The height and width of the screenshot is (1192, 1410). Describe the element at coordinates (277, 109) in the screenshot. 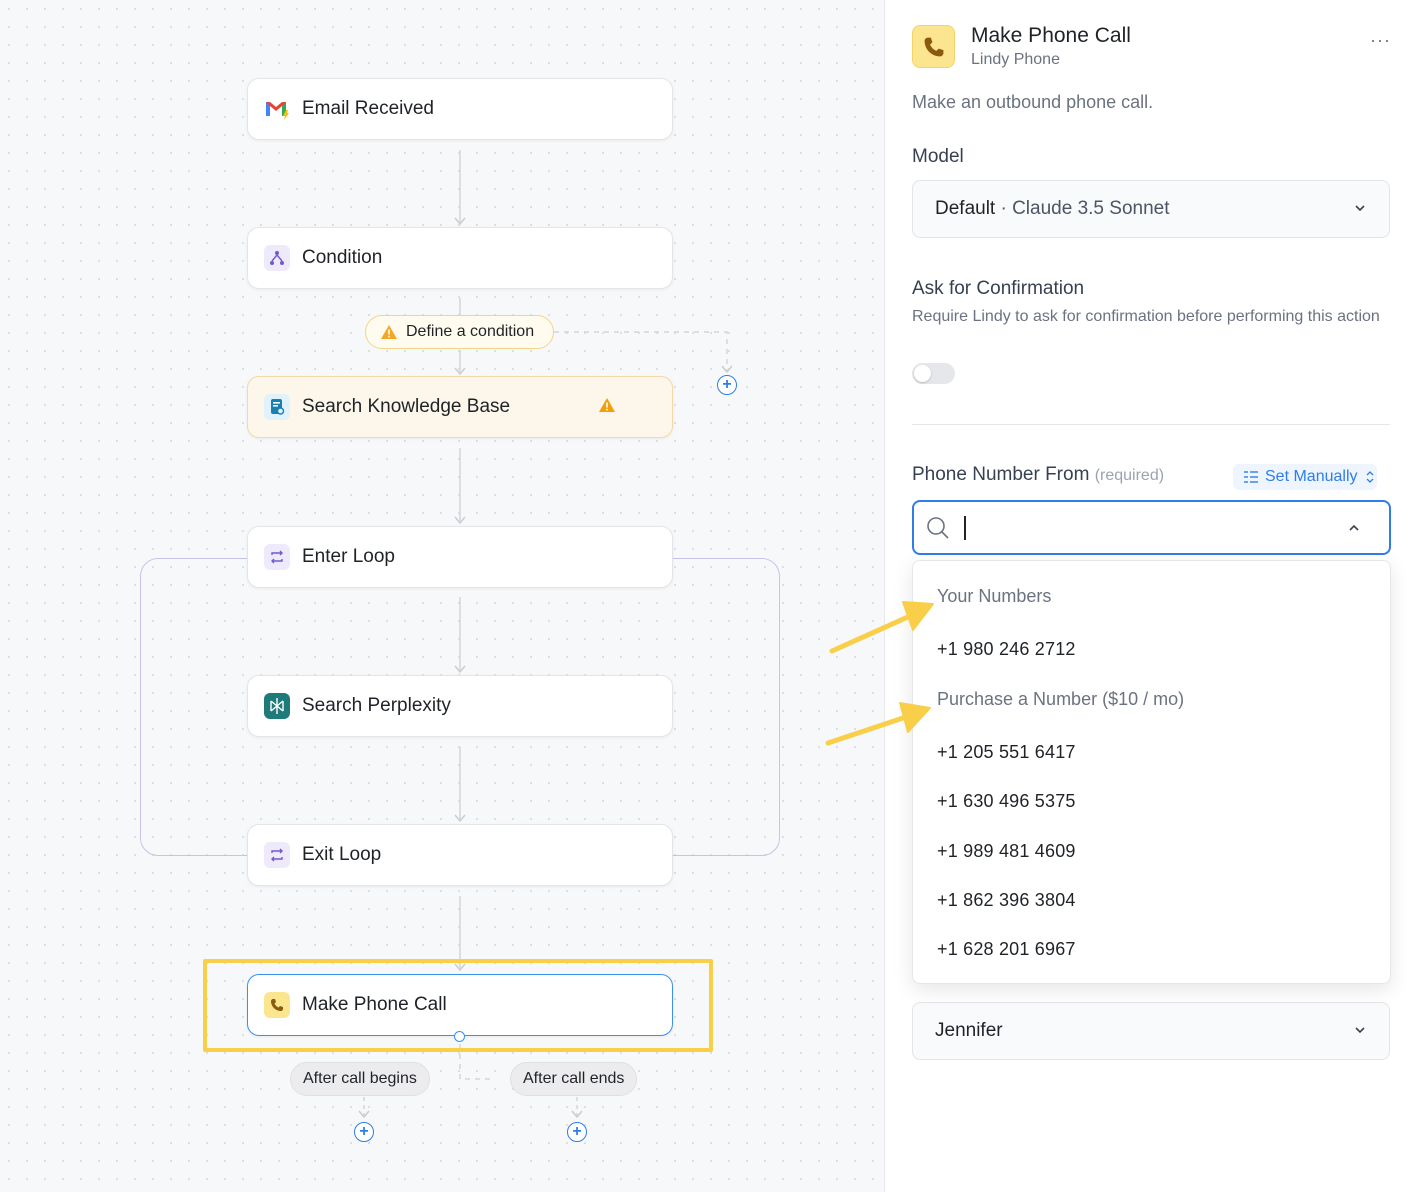

I see `gmail-icon` at that location.